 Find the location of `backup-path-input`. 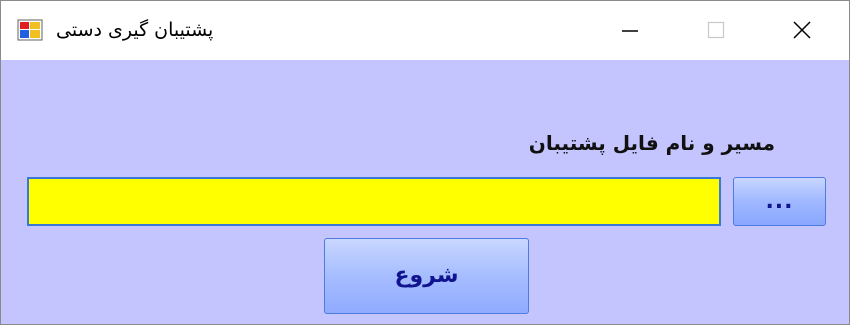

backup-path-input is located at coordinates (374, 201).